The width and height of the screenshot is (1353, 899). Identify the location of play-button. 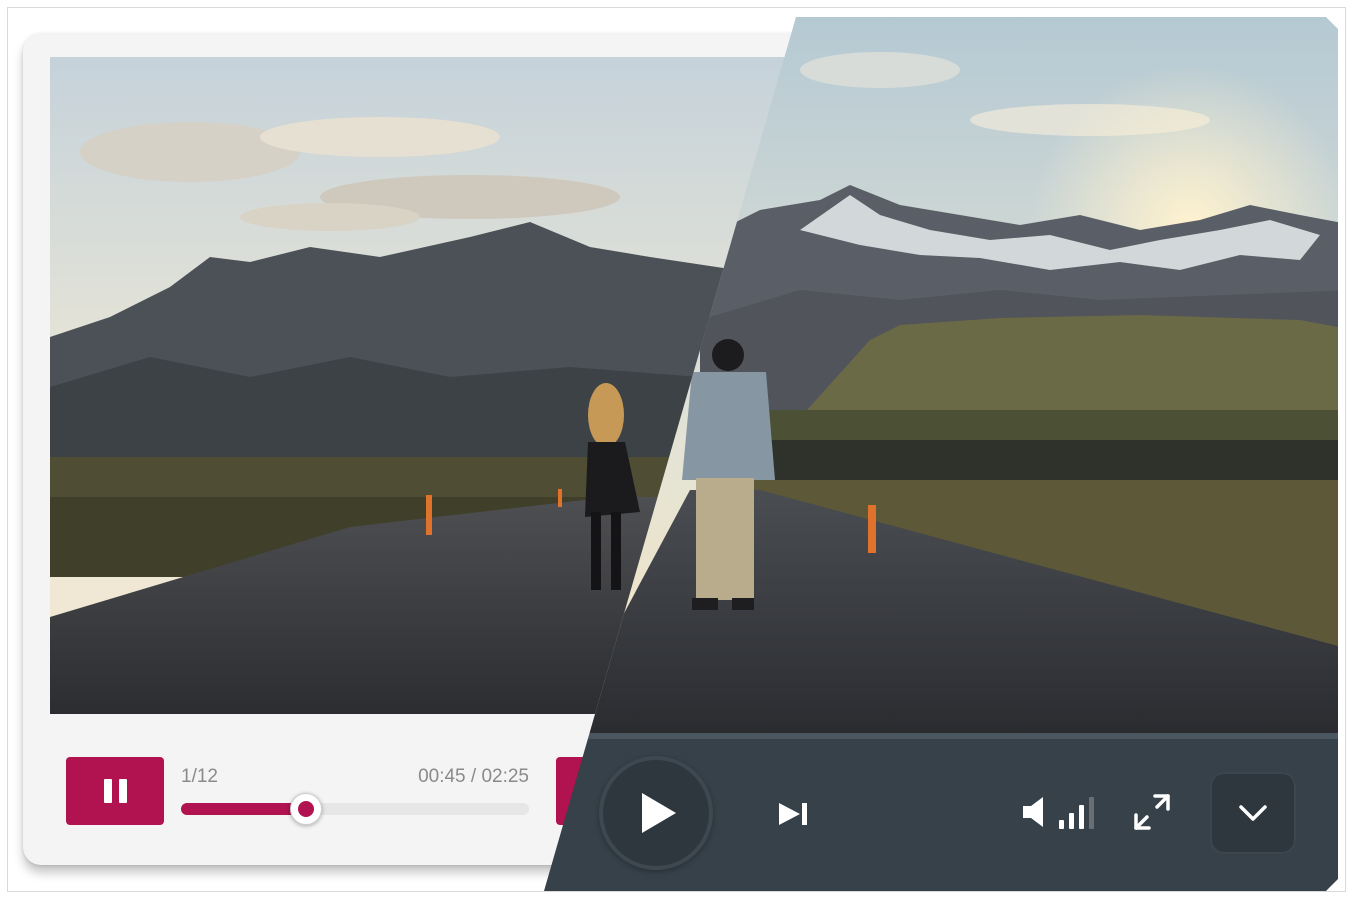
(656, 813).